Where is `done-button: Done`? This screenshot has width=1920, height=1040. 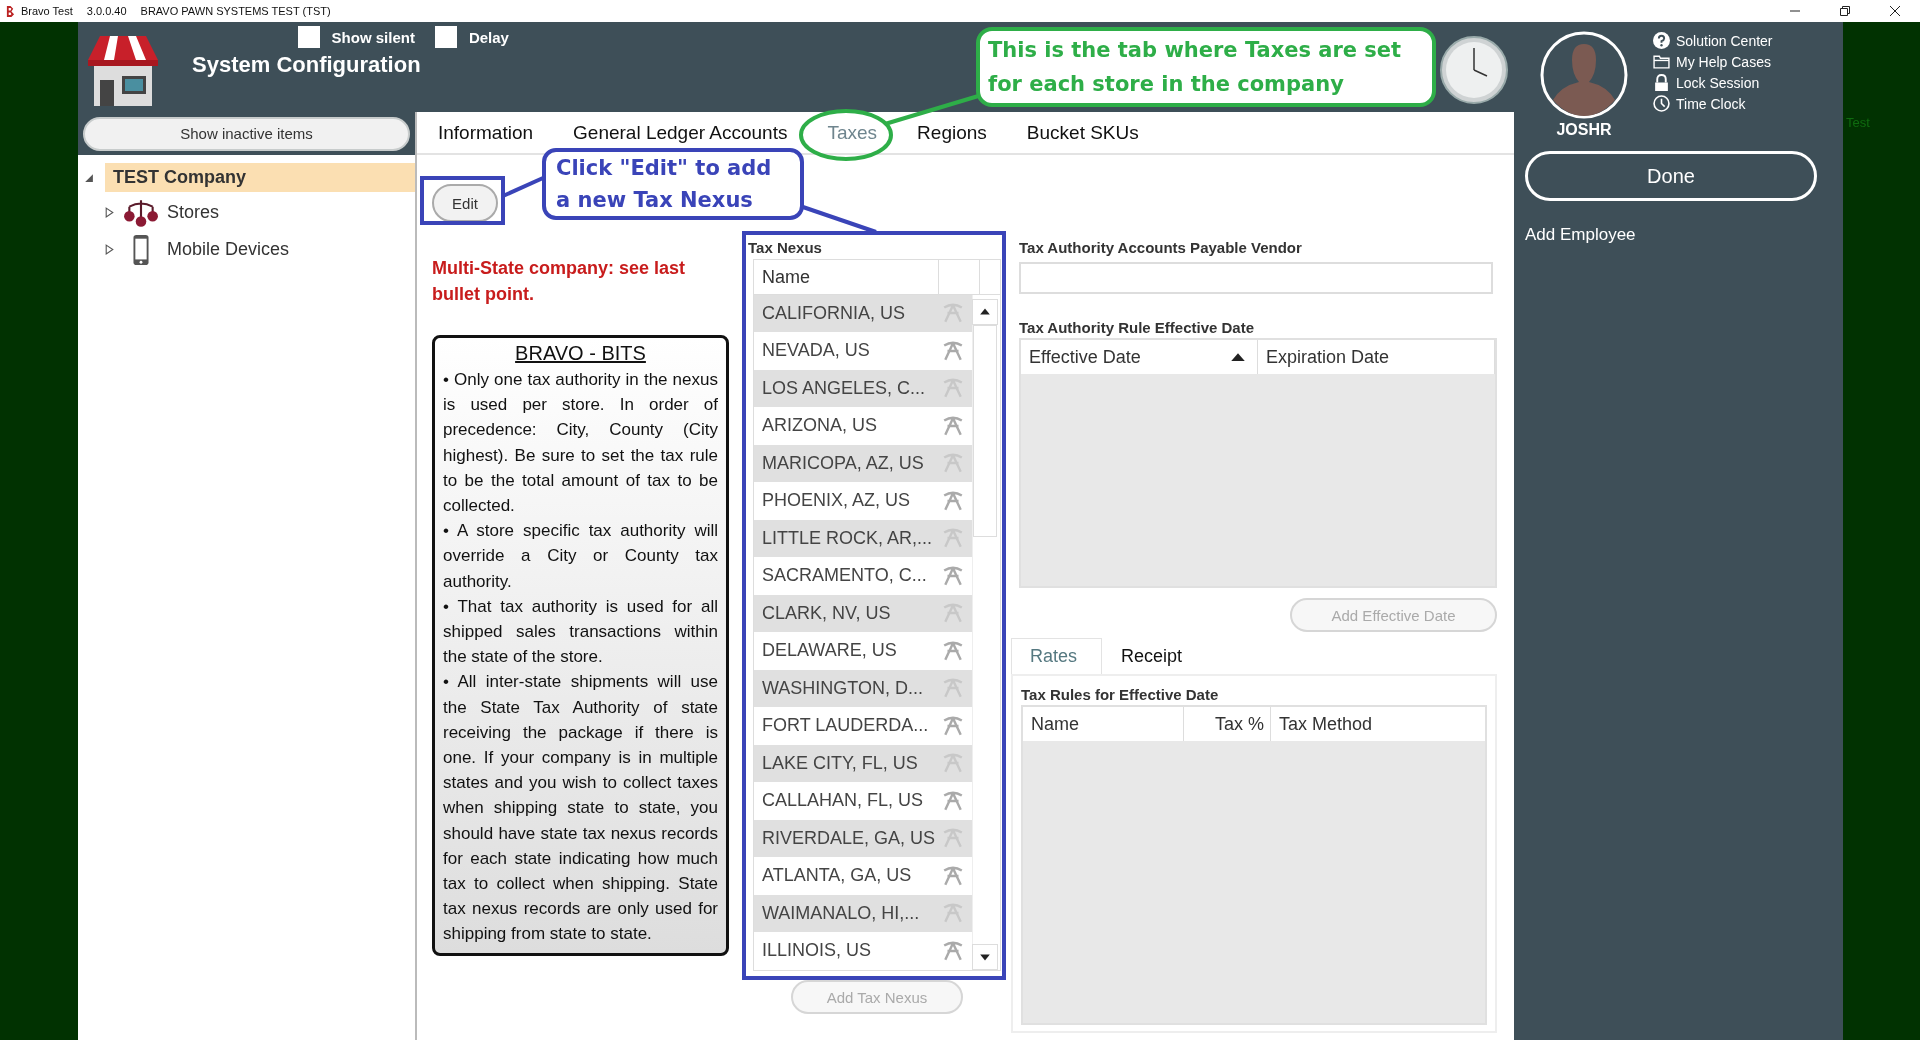 done-button: Done is located at coordinates (1671, 176).